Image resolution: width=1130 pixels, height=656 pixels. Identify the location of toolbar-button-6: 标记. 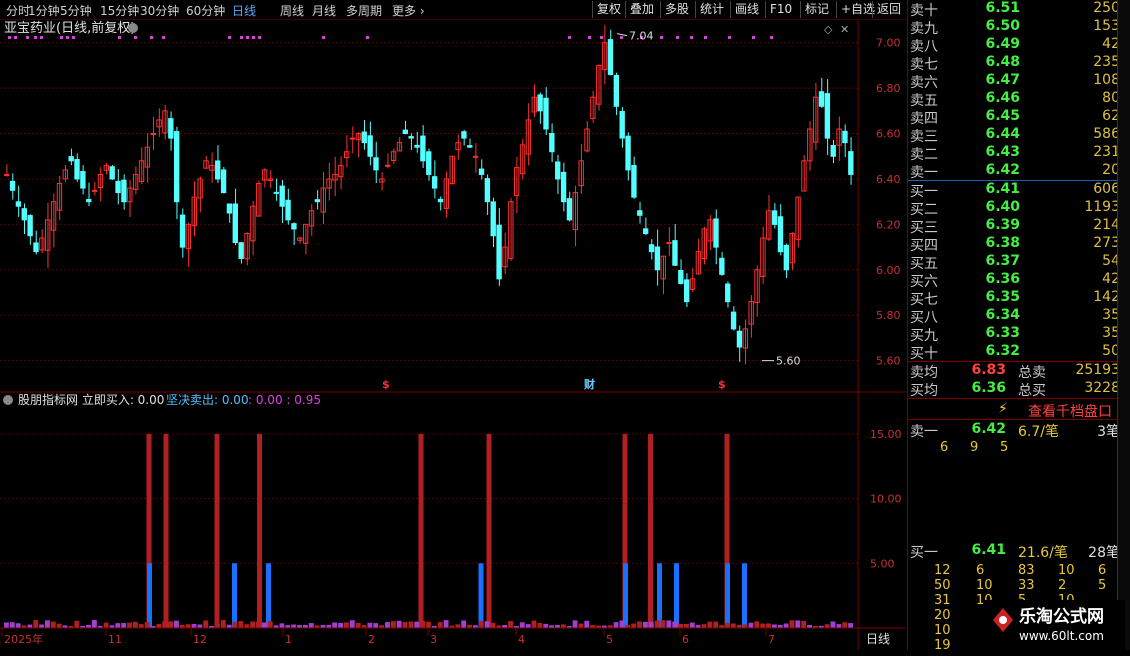
(816, 9).